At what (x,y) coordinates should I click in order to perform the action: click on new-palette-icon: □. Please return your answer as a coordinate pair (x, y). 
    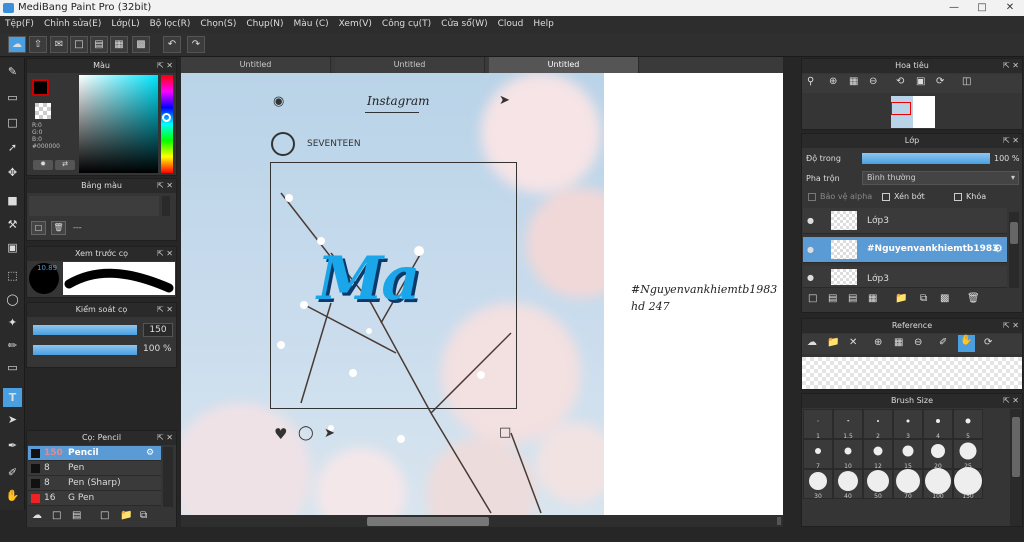
    Looking at the image, I should click on (38, 228).